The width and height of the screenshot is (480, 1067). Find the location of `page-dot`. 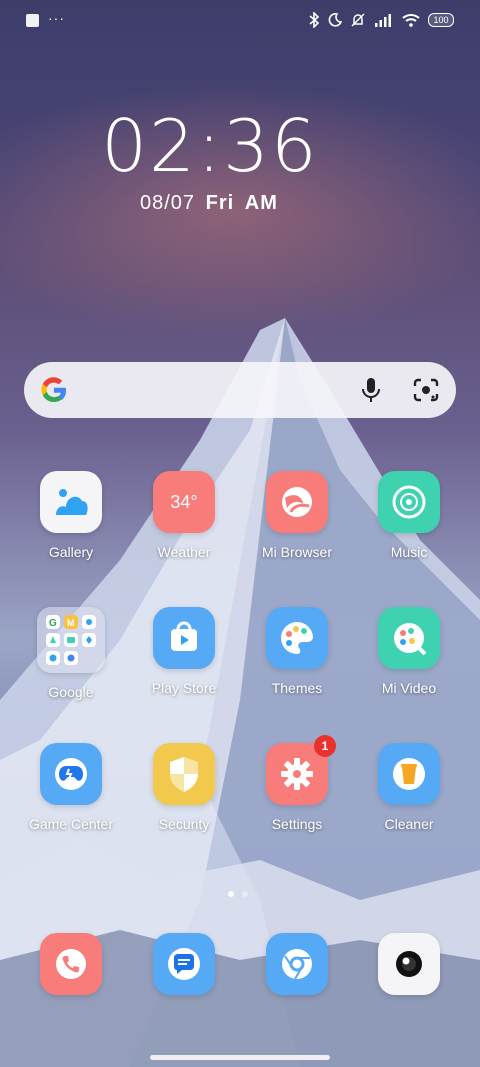

page-dot is located at coordinates (245, 894).